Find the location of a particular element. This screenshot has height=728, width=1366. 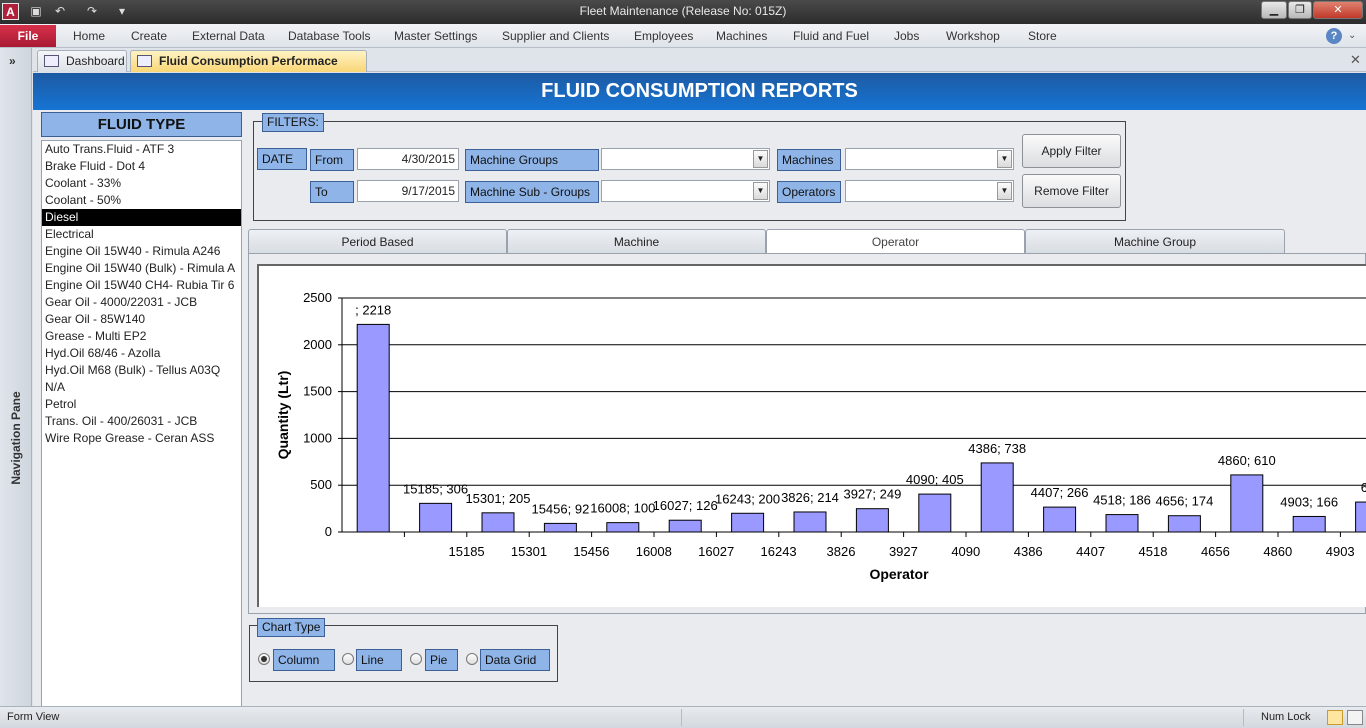

line-option-label: Line is located at coordinates (379, 660).